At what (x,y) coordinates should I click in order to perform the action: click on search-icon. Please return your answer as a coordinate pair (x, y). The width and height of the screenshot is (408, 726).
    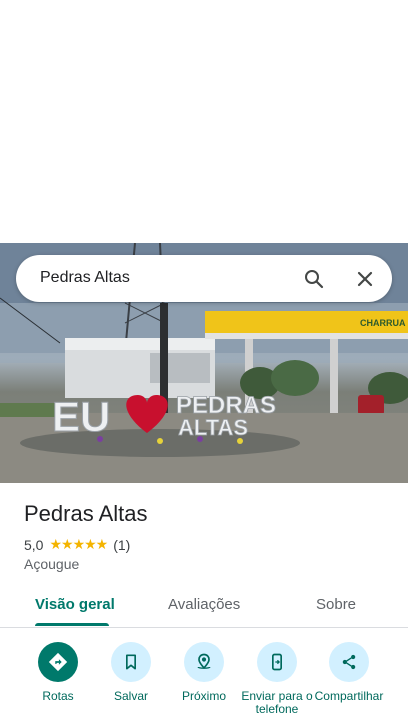
    Looking at the image, I should click on (314, 279).